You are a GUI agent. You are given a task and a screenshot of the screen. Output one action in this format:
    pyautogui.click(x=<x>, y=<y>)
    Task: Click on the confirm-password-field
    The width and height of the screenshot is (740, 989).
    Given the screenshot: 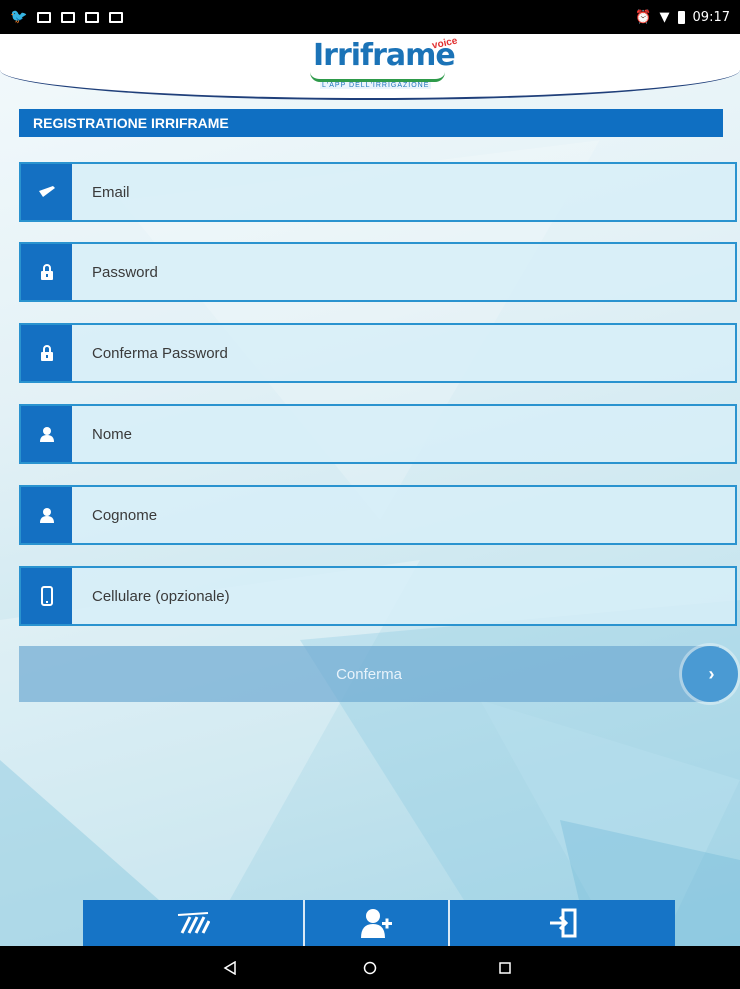 What is the action you would take?
    pyautogui.click(x=378, y=353)
    